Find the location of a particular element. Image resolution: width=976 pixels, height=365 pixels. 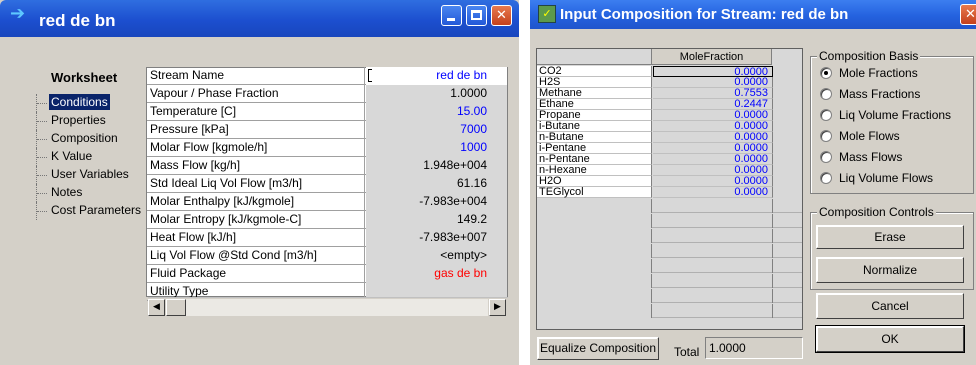

nav-item-composition: Composition is located at coordinates (89, 139).